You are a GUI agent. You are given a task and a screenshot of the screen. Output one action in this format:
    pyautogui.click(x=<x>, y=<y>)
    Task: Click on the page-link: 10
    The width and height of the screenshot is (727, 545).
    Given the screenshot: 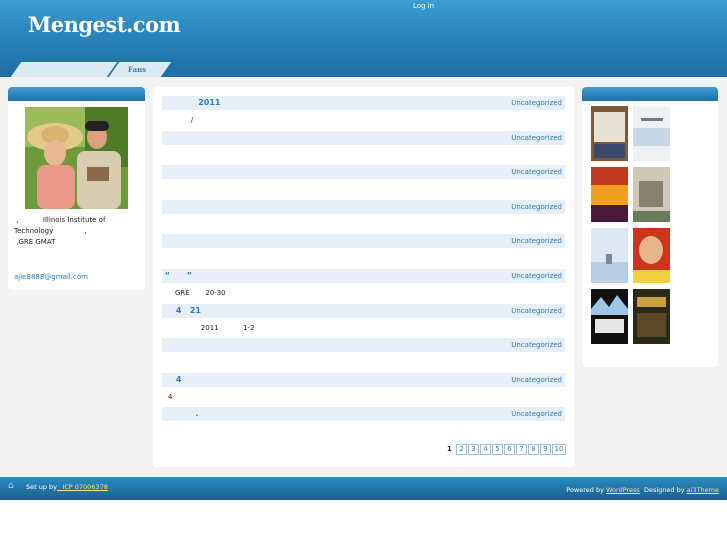 What is the action you would take?
    pyautogui.click(x=559, y=449)
    